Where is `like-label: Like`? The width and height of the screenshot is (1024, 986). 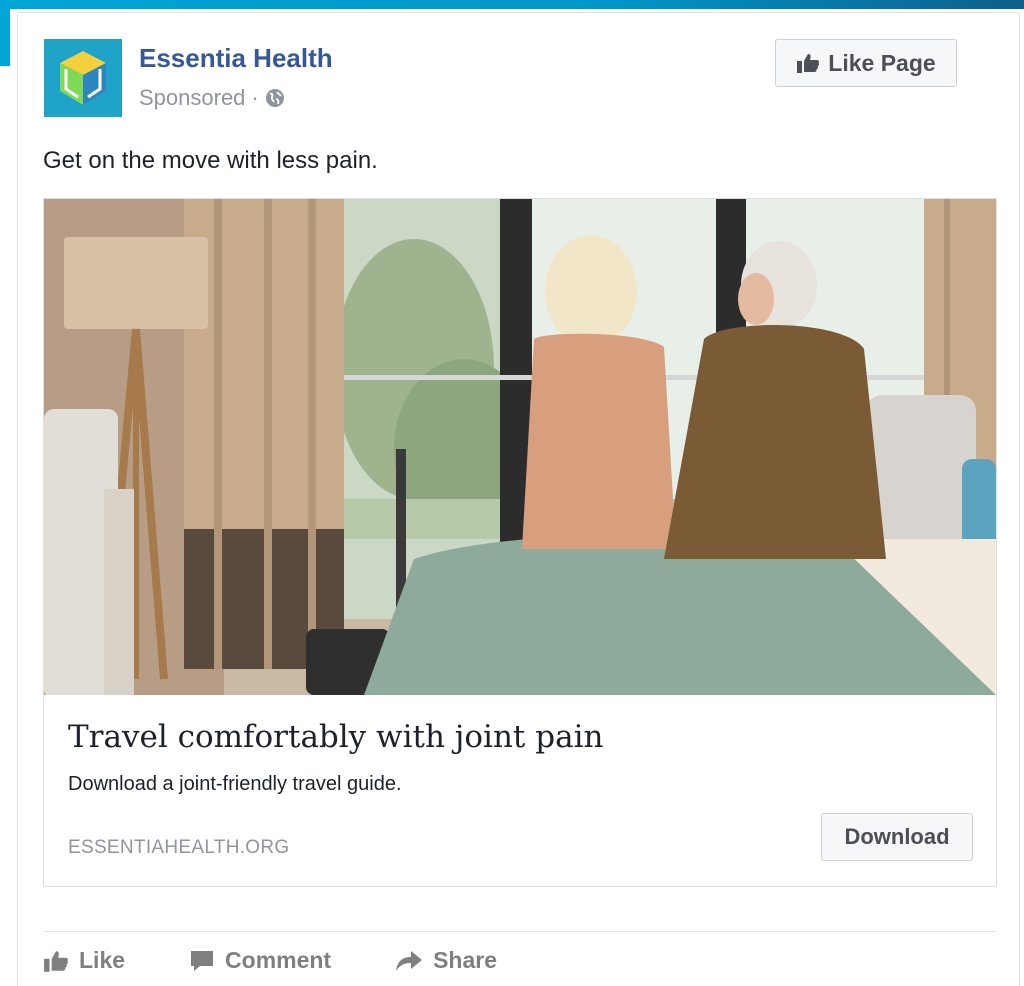 like-label: Like is located at coordinates (102, 960).